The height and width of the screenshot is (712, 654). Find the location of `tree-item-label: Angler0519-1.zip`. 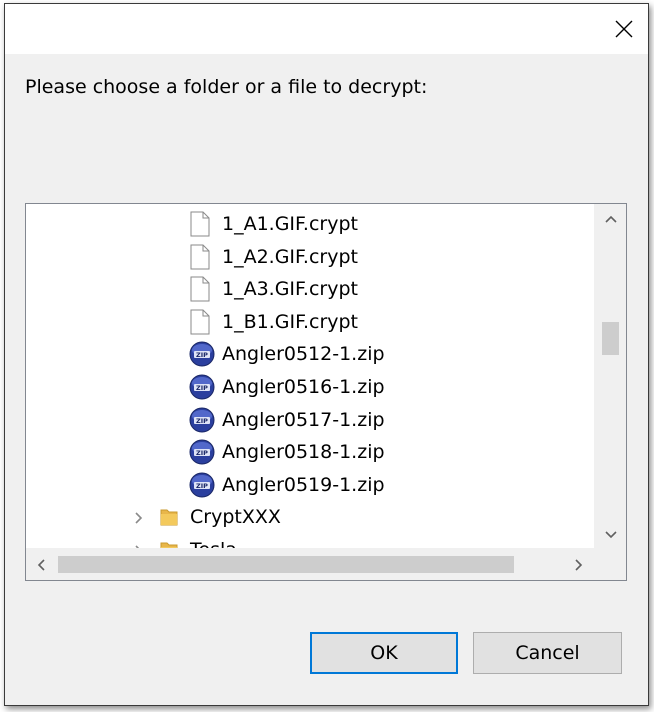

tree-item-label: Angler0519-1.zip is located at coordinates (303, 484).